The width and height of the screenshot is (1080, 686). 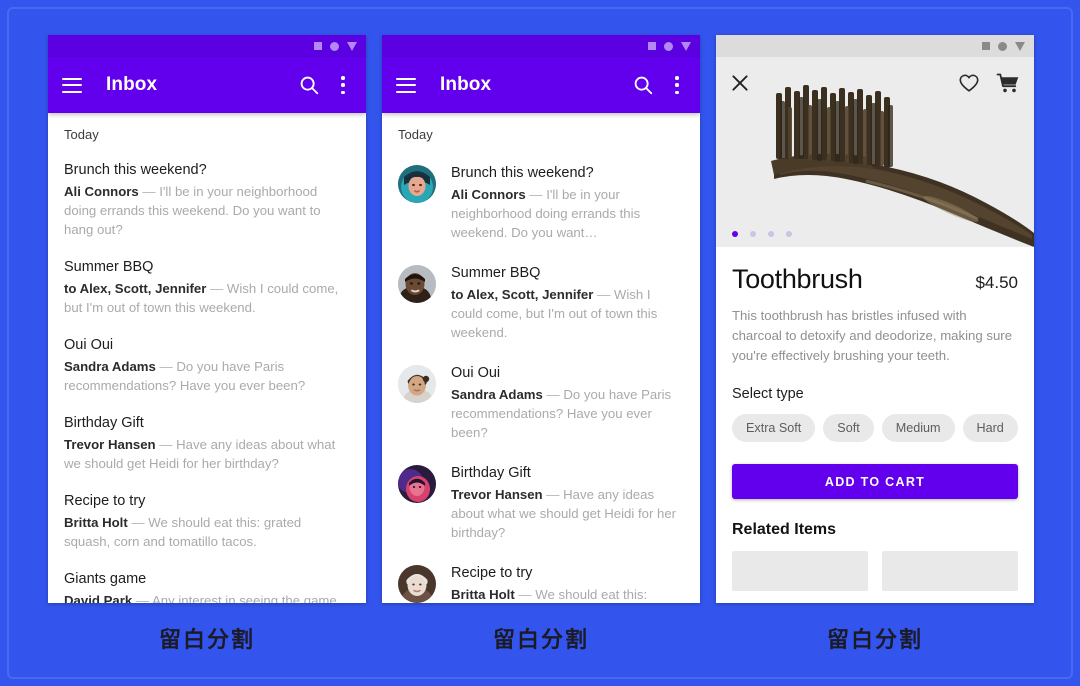 I want to click on caption-panel-1: 留白分割, so click(x=206, y=640).